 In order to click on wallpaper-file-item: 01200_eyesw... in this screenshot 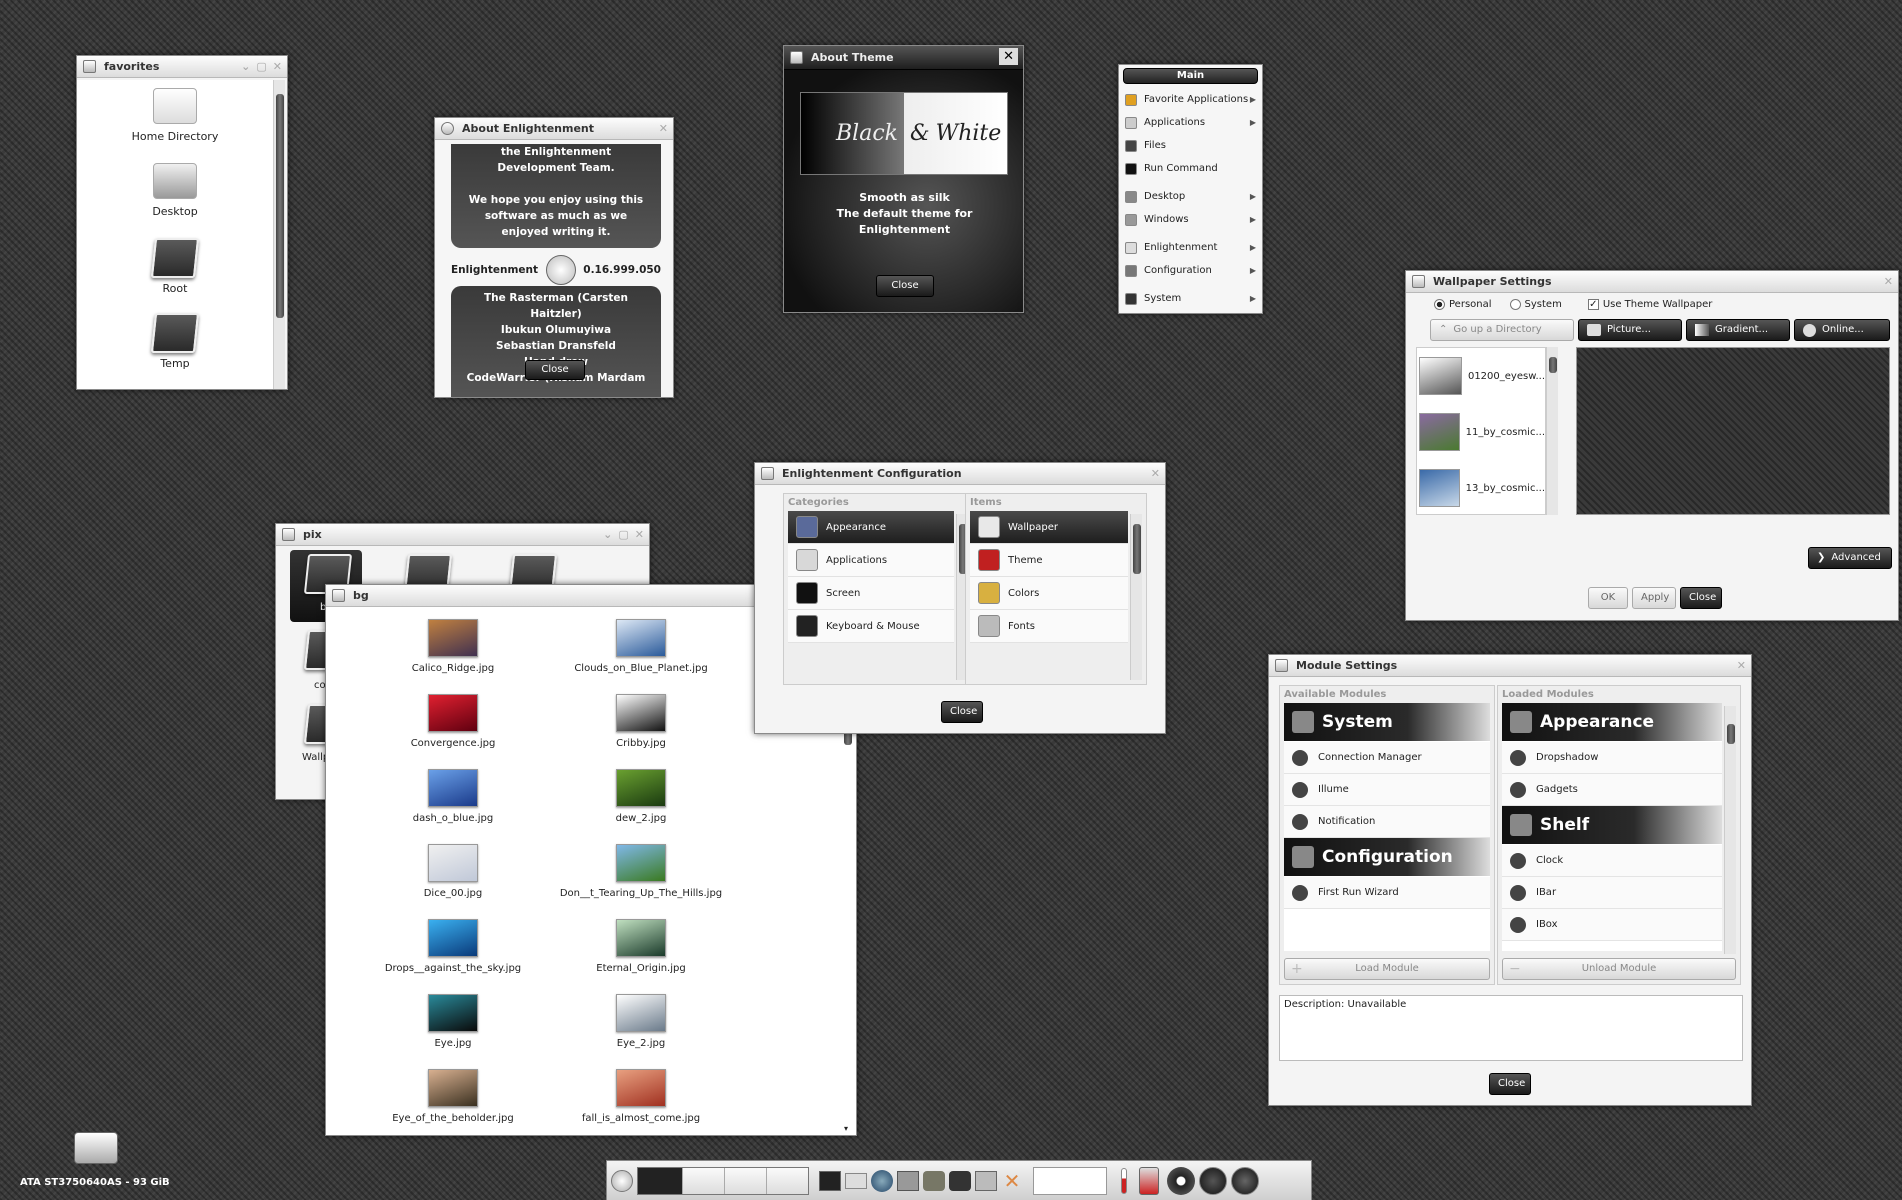, I will do `click(1481, 376)`.